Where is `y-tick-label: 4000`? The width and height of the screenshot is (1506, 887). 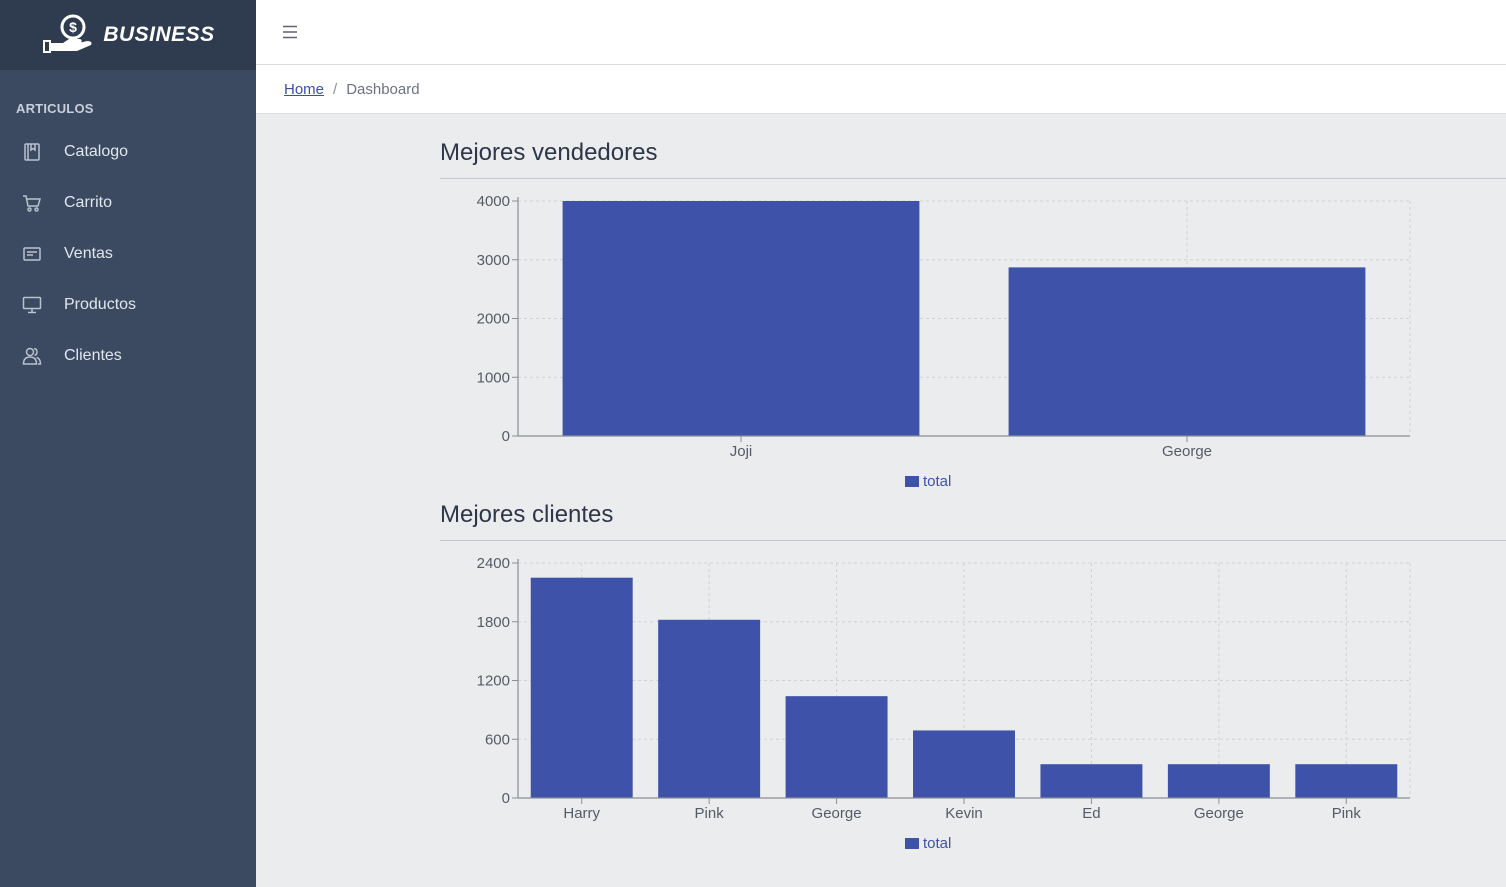
y-tick-label: 4000 is located at coordinates (493, 201).